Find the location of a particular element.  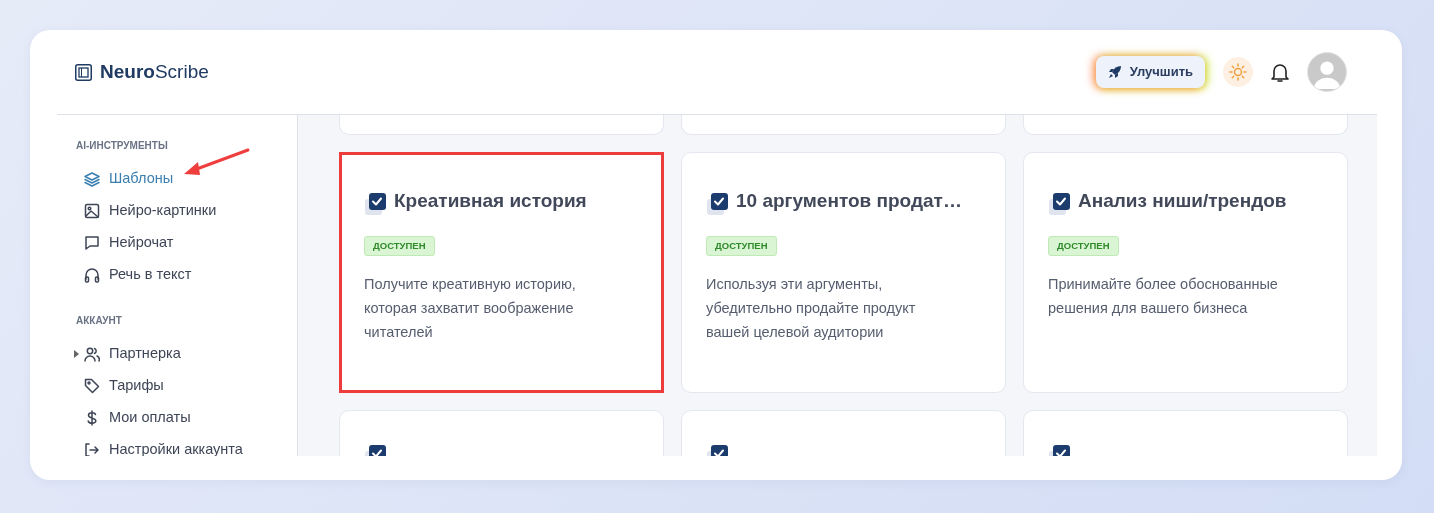

logo-text: NeuroScribe is located at coordinates (154, 72).